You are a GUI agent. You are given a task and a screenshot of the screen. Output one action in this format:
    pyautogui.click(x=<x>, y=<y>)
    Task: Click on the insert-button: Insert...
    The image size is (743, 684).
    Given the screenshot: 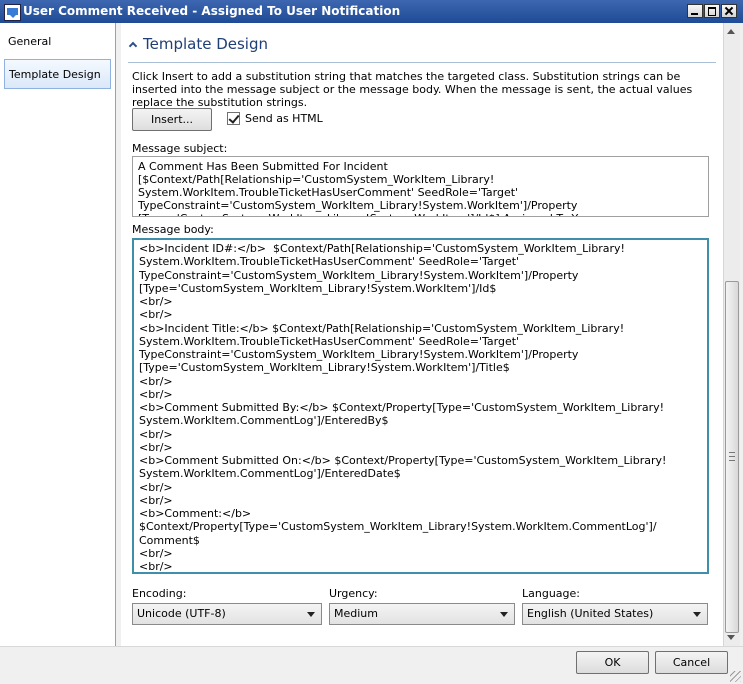 What is the action you would take?
    pyautogui.click(x=172, y=119)
    